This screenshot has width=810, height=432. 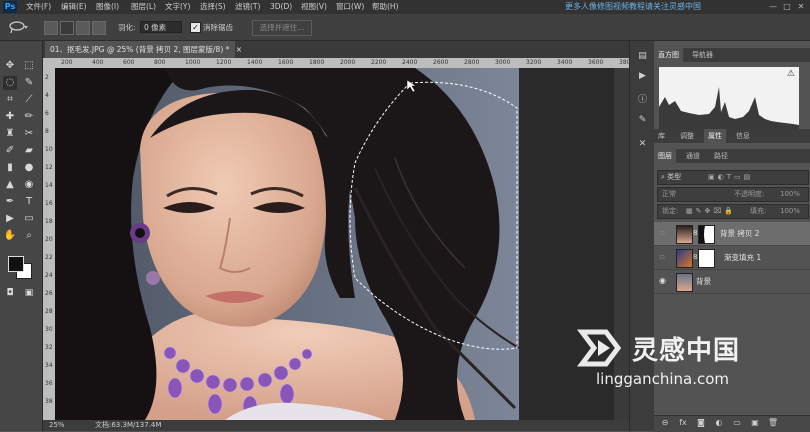 I want to click on opacity-value: 100%, so click(x=790, y=194).